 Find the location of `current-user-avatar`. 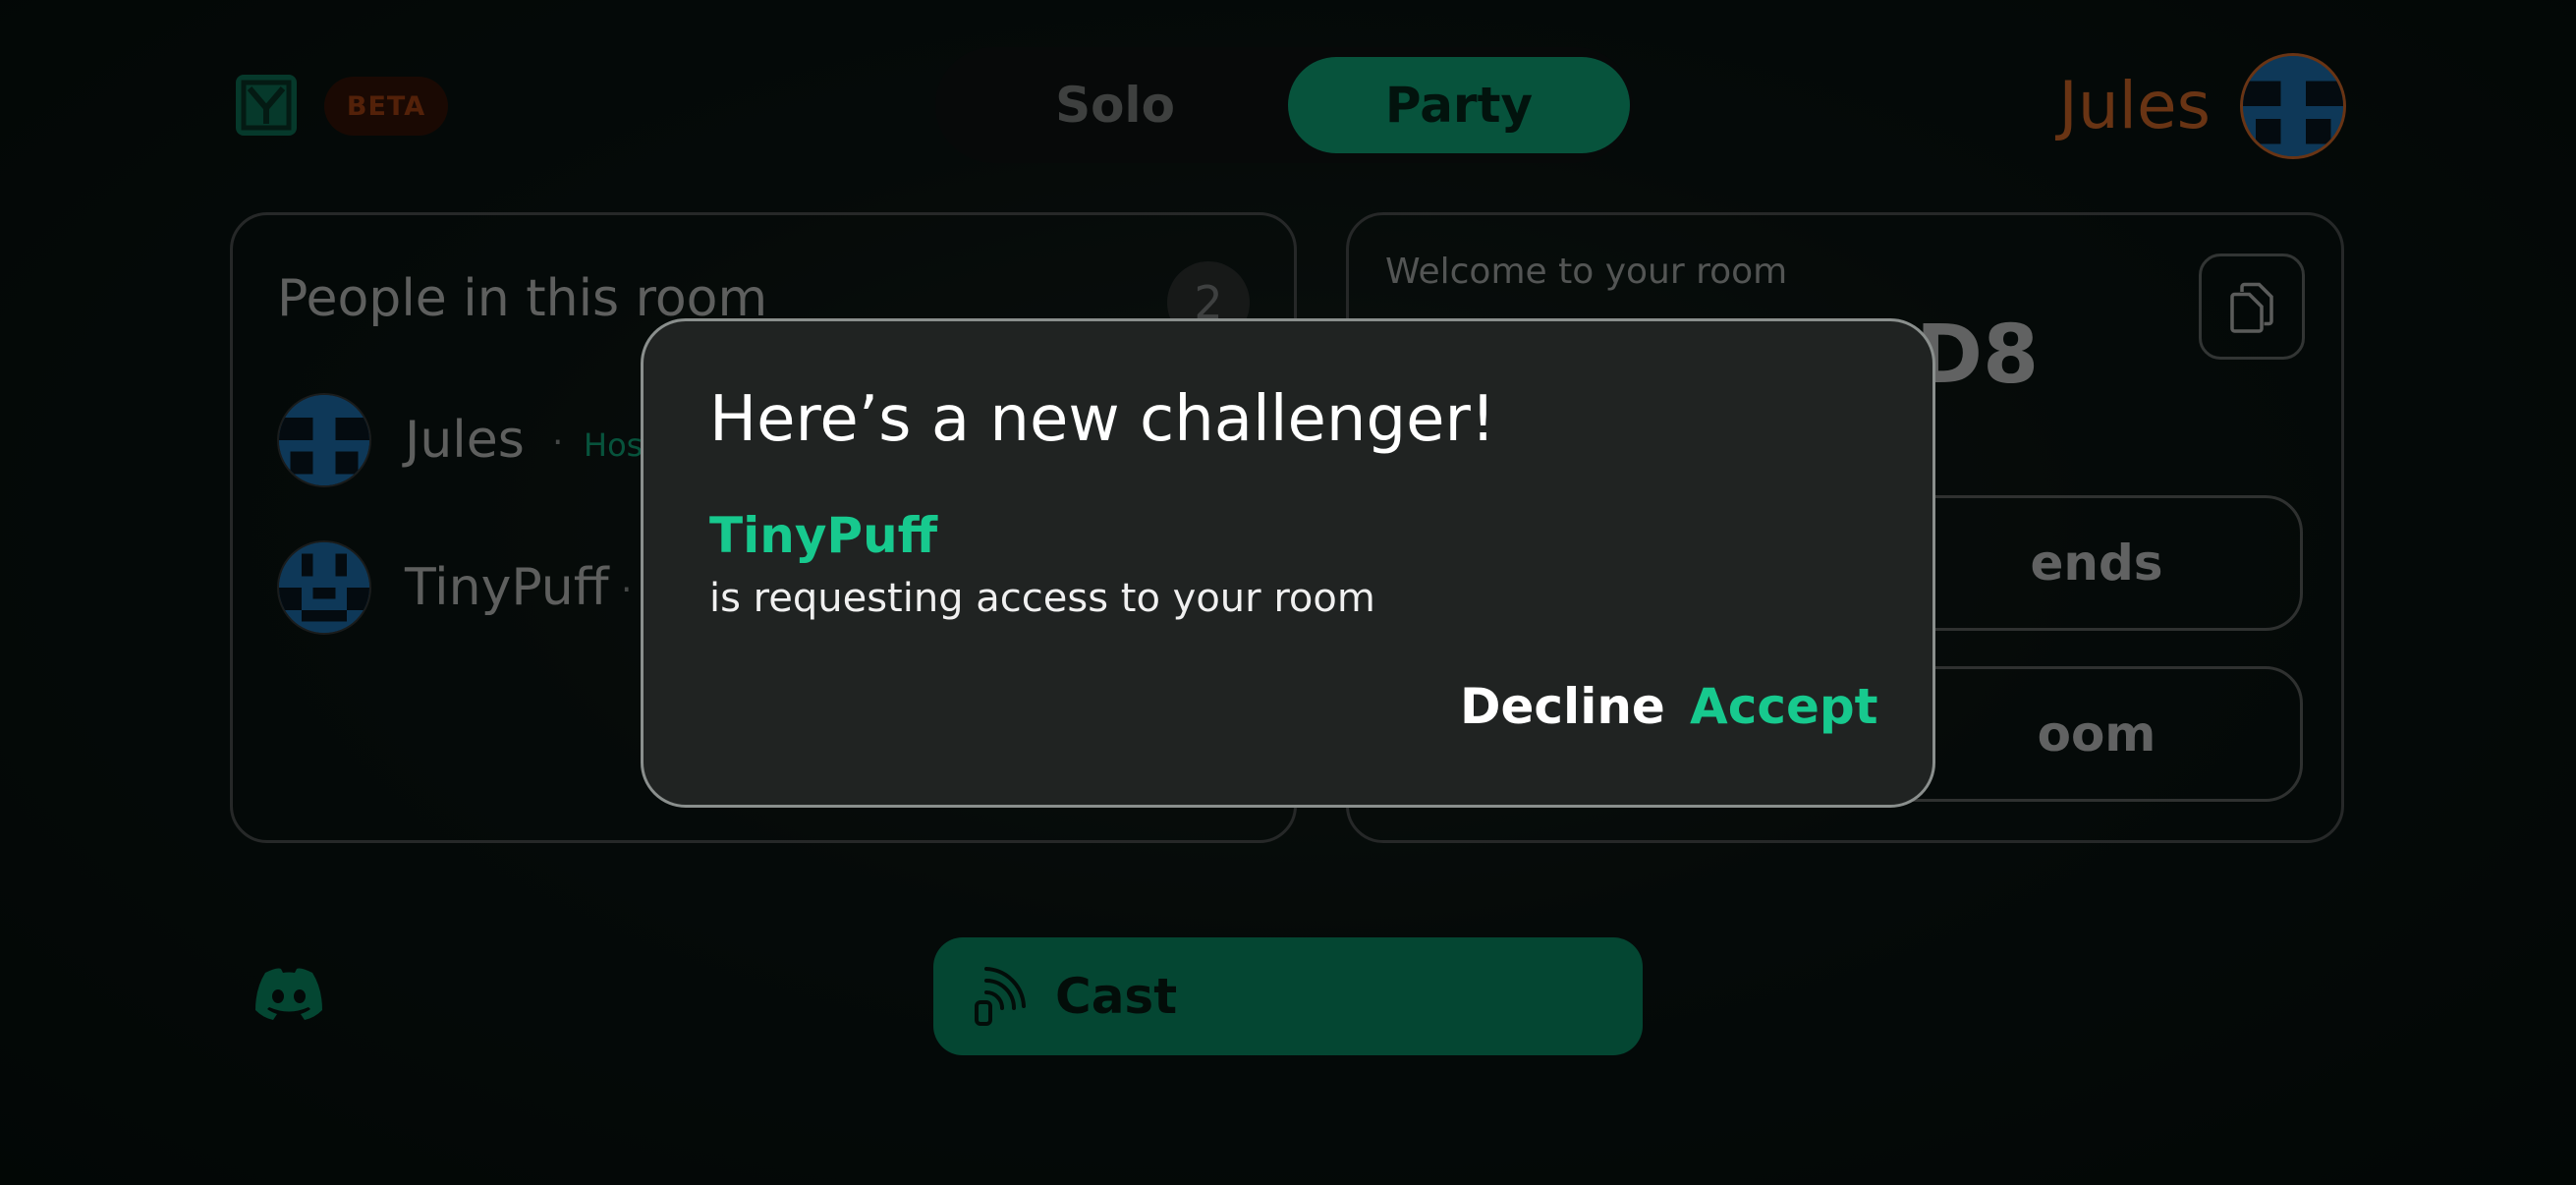

current-user-avatar is located at coordinates (2293, 106).